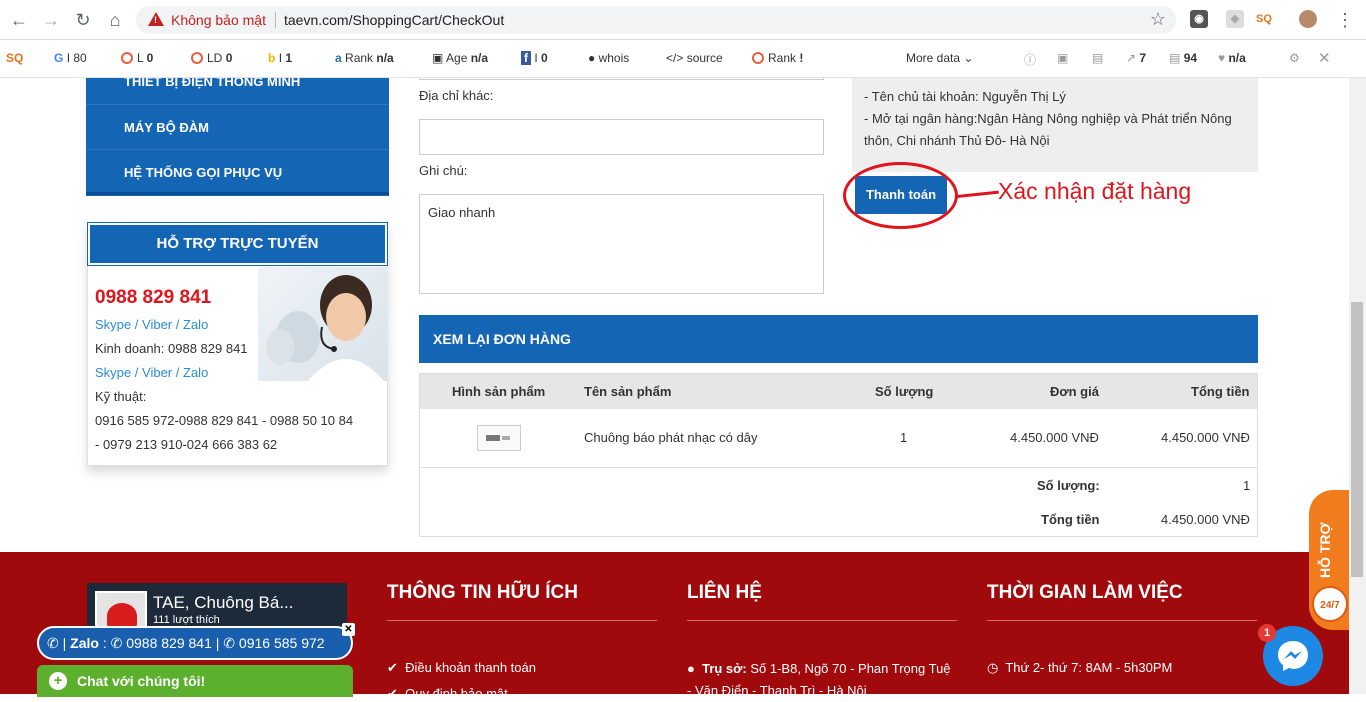 Image resolution: width=1366 pixels, height=702 pixels. What do you see at coordinates (1068, 485) in the screenshot?
I see `summary-qty-label: Số lượng:` at bounding box center [1068, 485].